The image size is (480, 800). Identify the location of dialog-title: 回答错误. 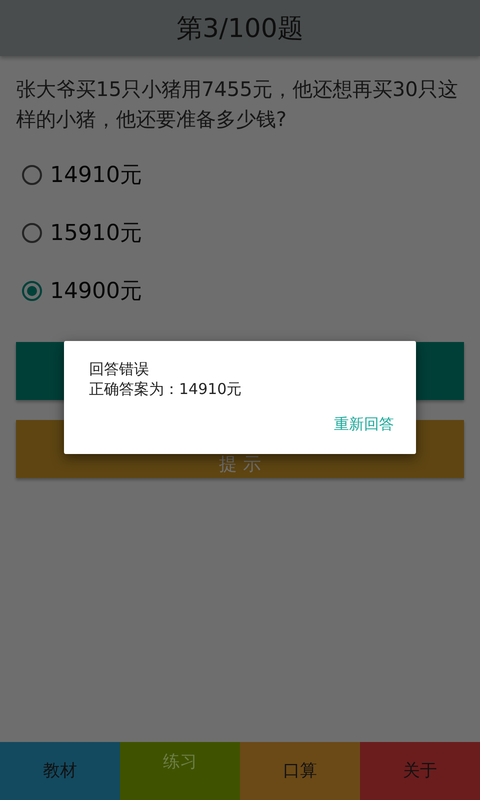
(119, 369).